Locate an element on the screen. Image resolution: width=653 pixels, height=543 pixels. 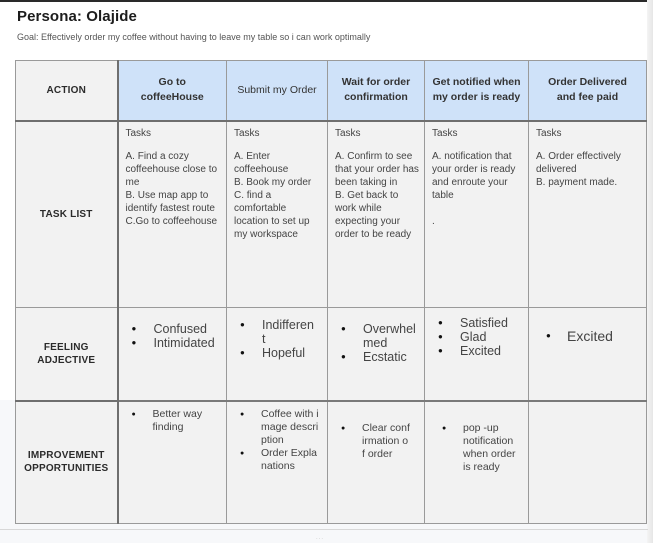
feeling-item: Hopeful is located at coordinates (275, 353).